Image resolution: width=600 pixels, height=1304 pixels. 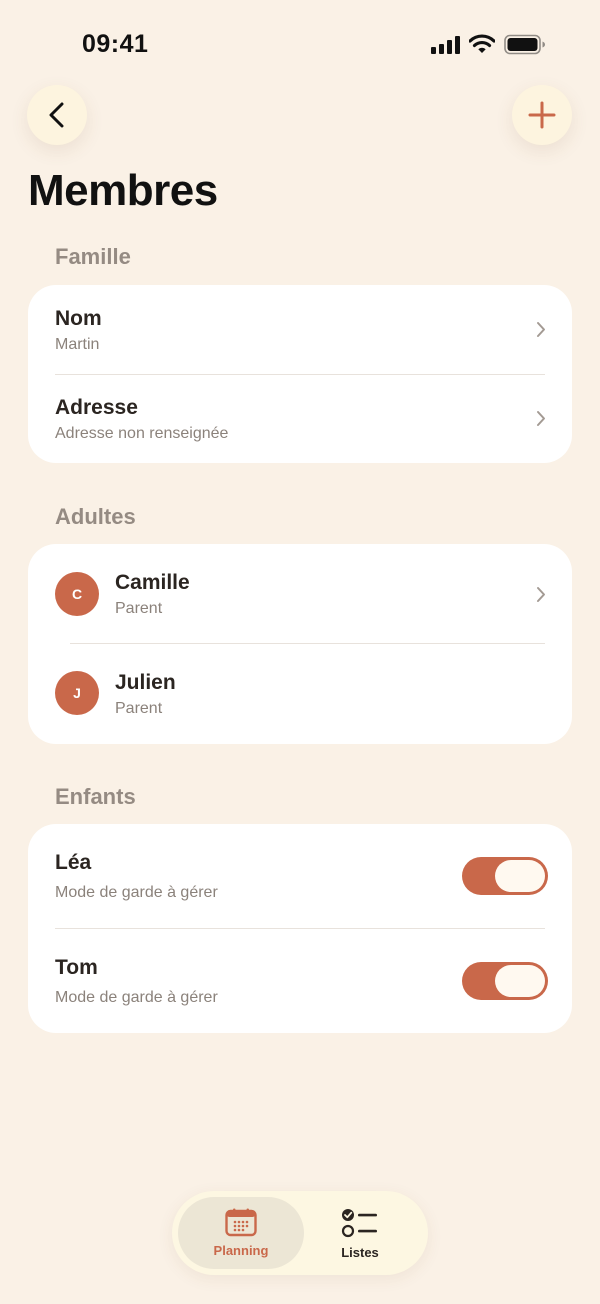 What do you see at coordinates (359, 1222) in the screenshot?
I see `checklist-icon` at bounding box center [359, 1222].